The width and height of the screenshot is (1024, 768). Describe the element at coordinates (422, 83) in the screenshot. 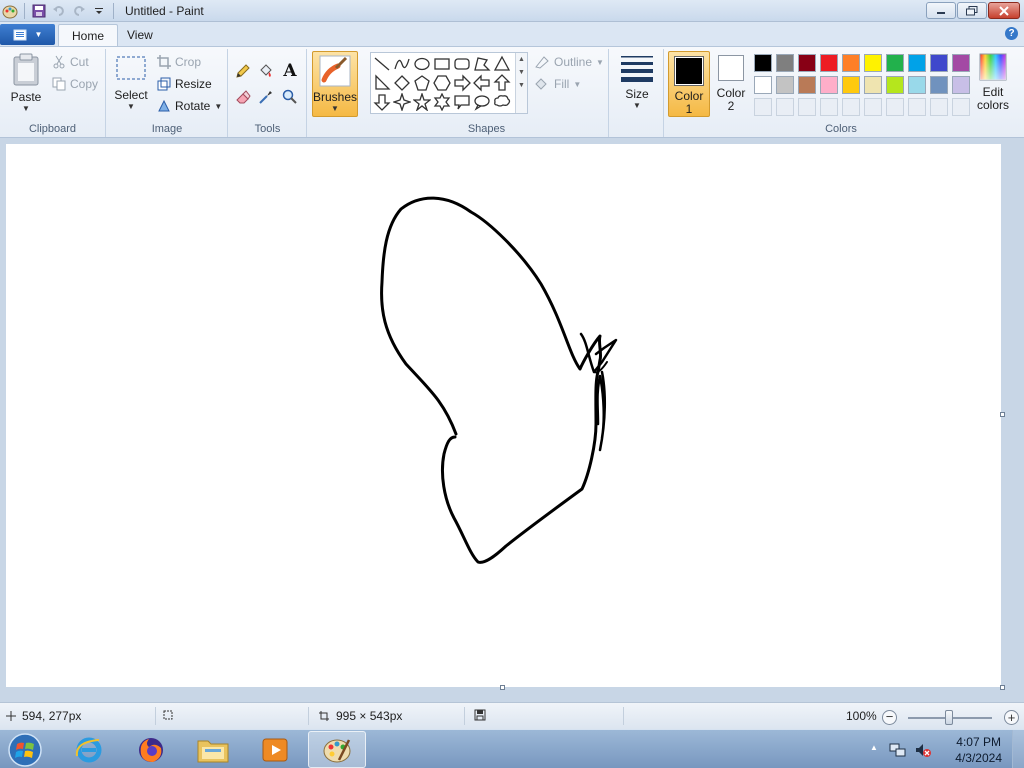

I see `pentagon-shape-icon` at that location.